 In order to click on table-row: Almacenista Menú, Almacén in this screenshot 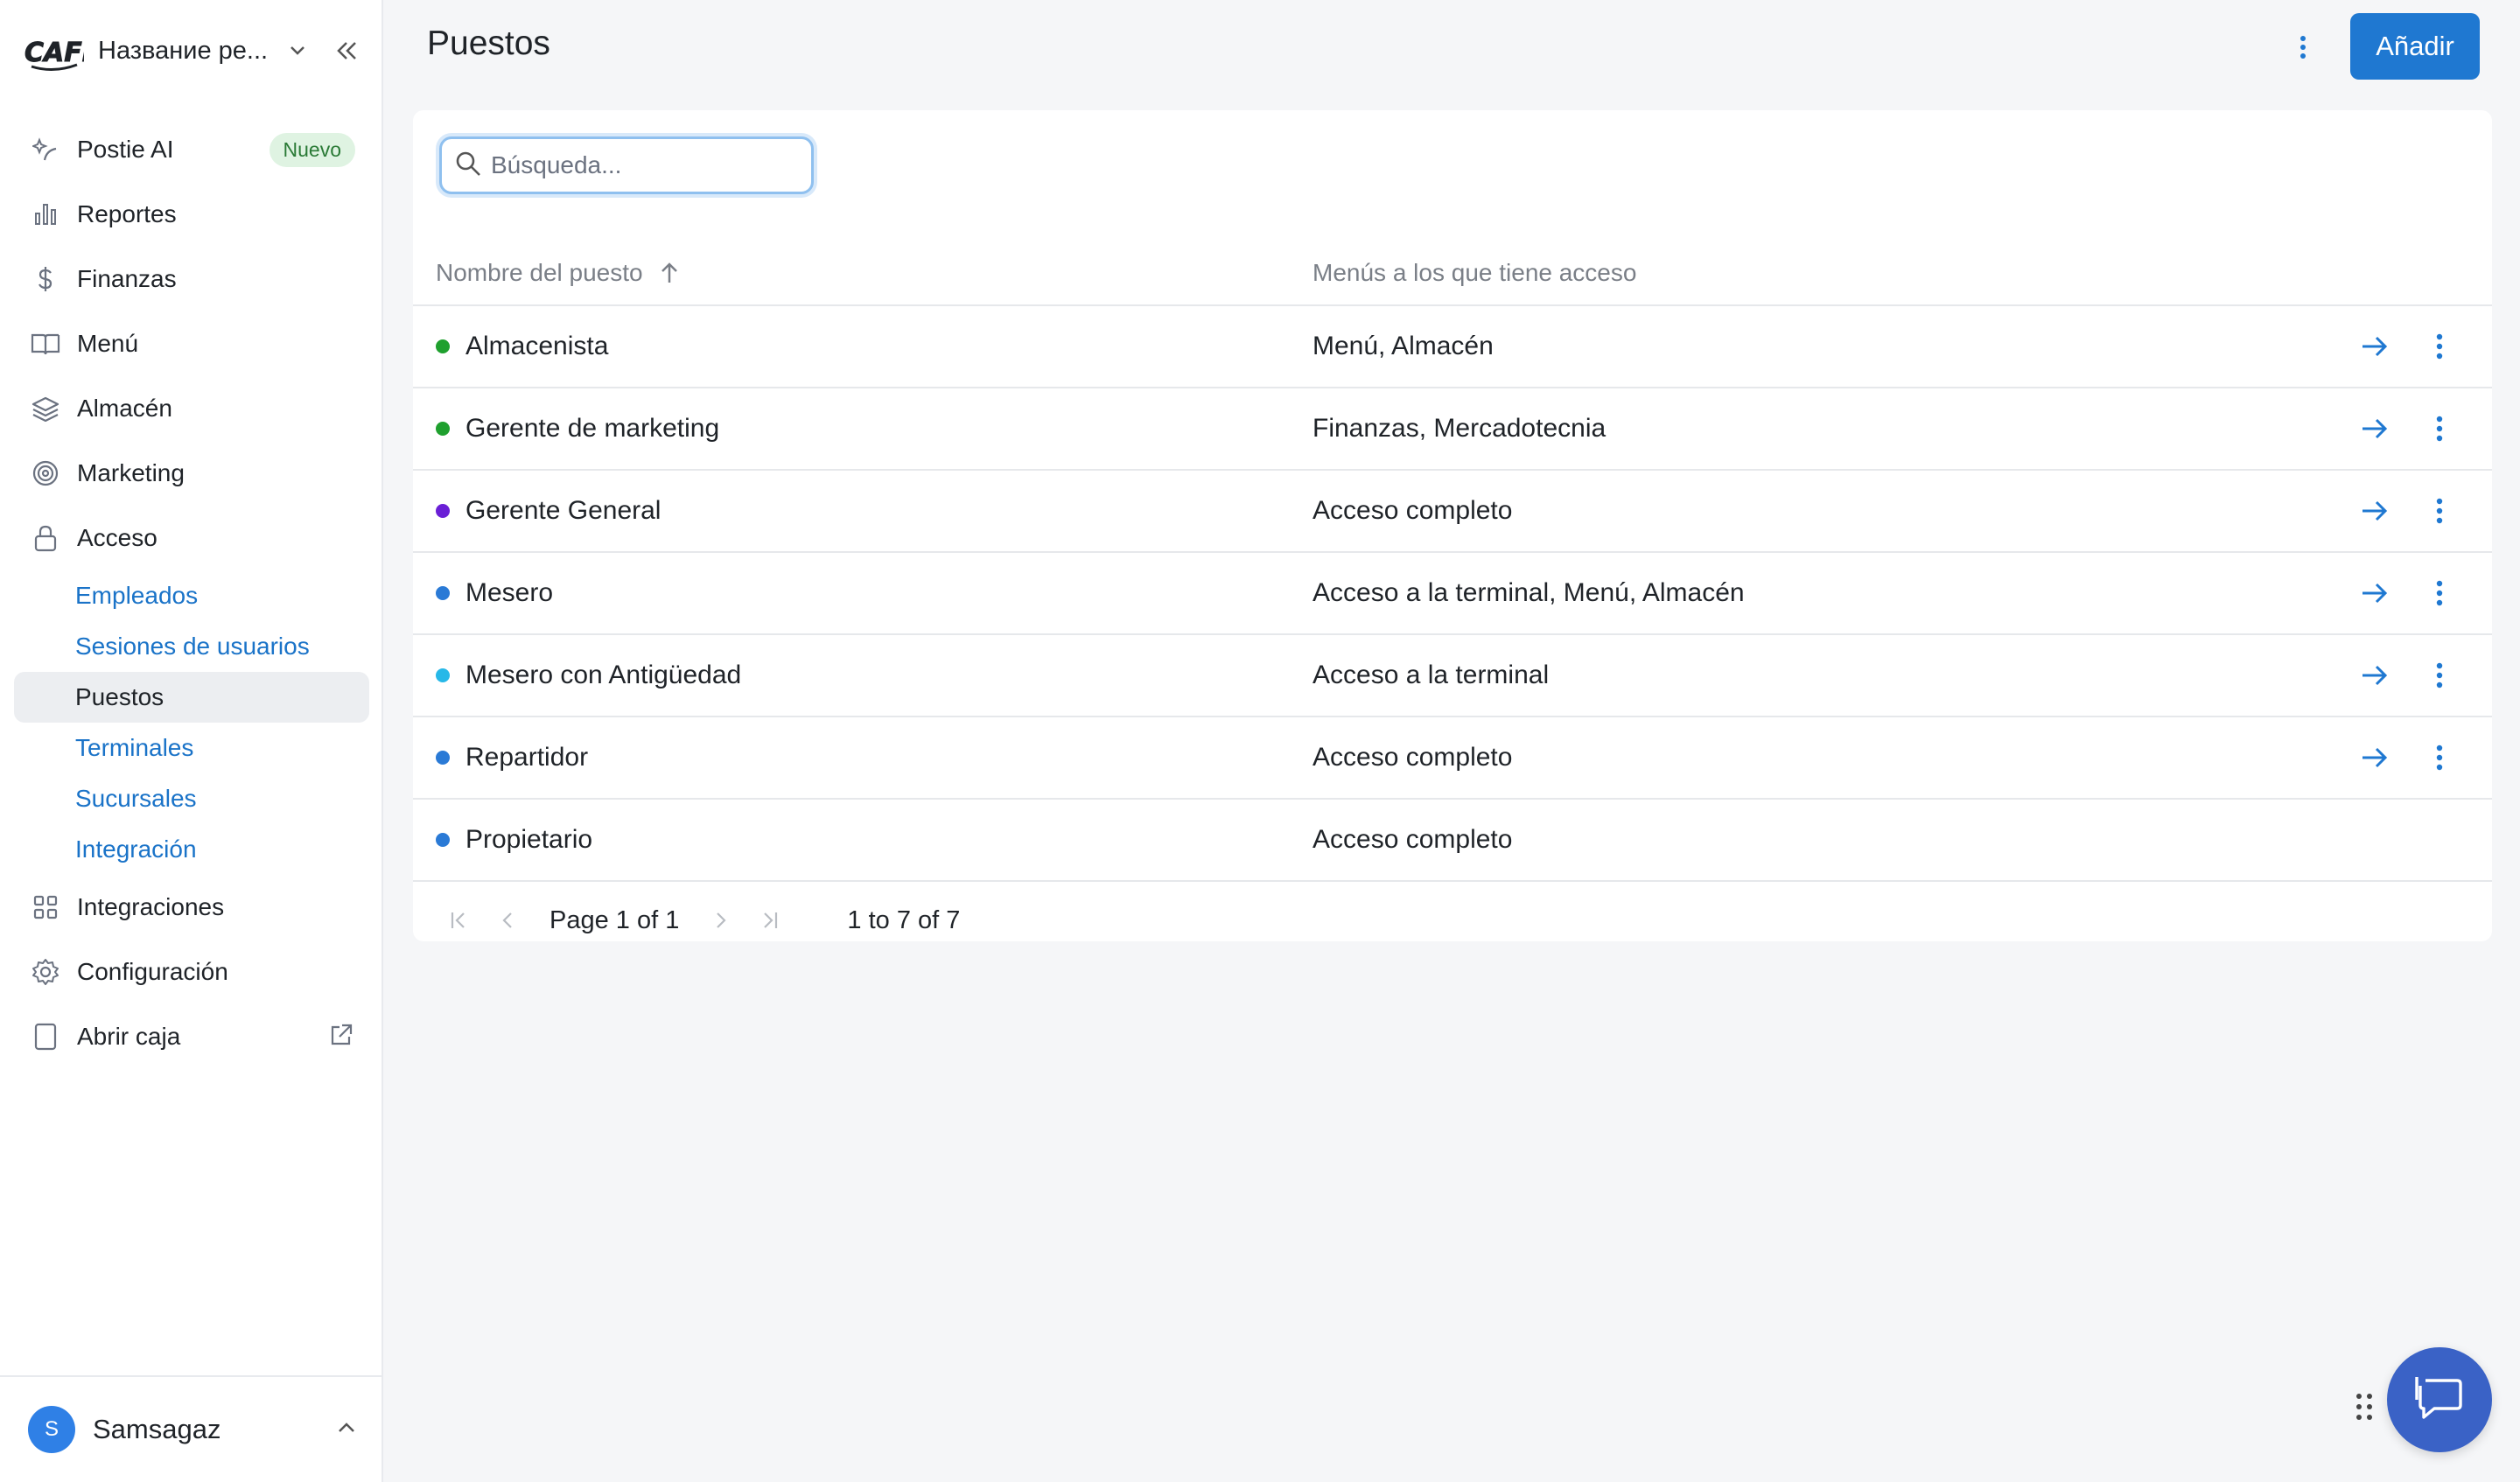, I will do `click(1452, 347)`.